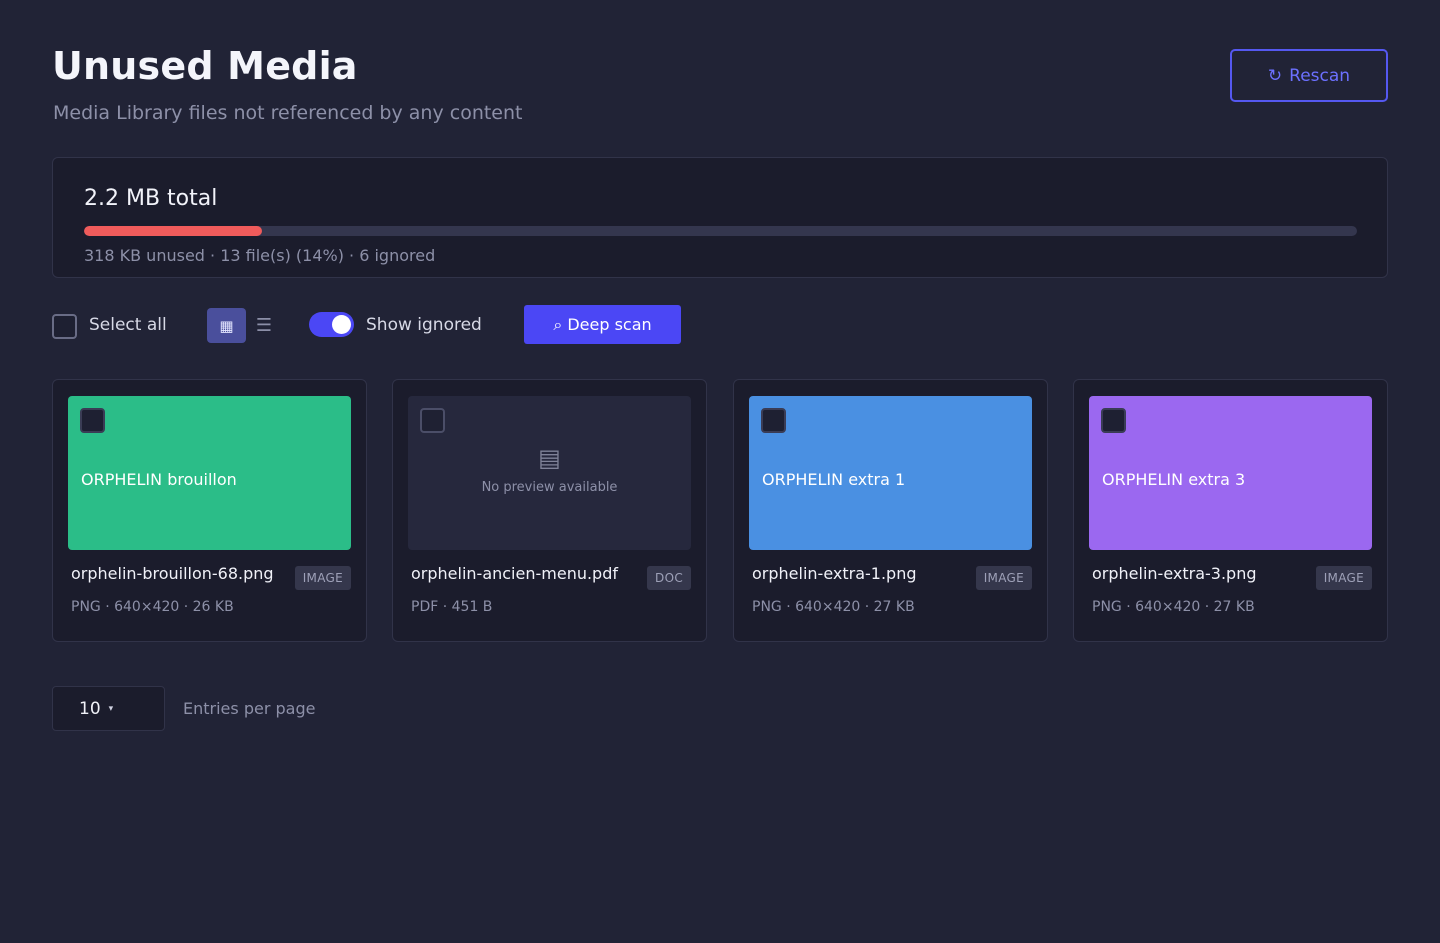 This screenshot has width=1440, height=943. Describe the element at coordinates (720, 231) in the screenshot. I see `usage-progress-bar` at that location.